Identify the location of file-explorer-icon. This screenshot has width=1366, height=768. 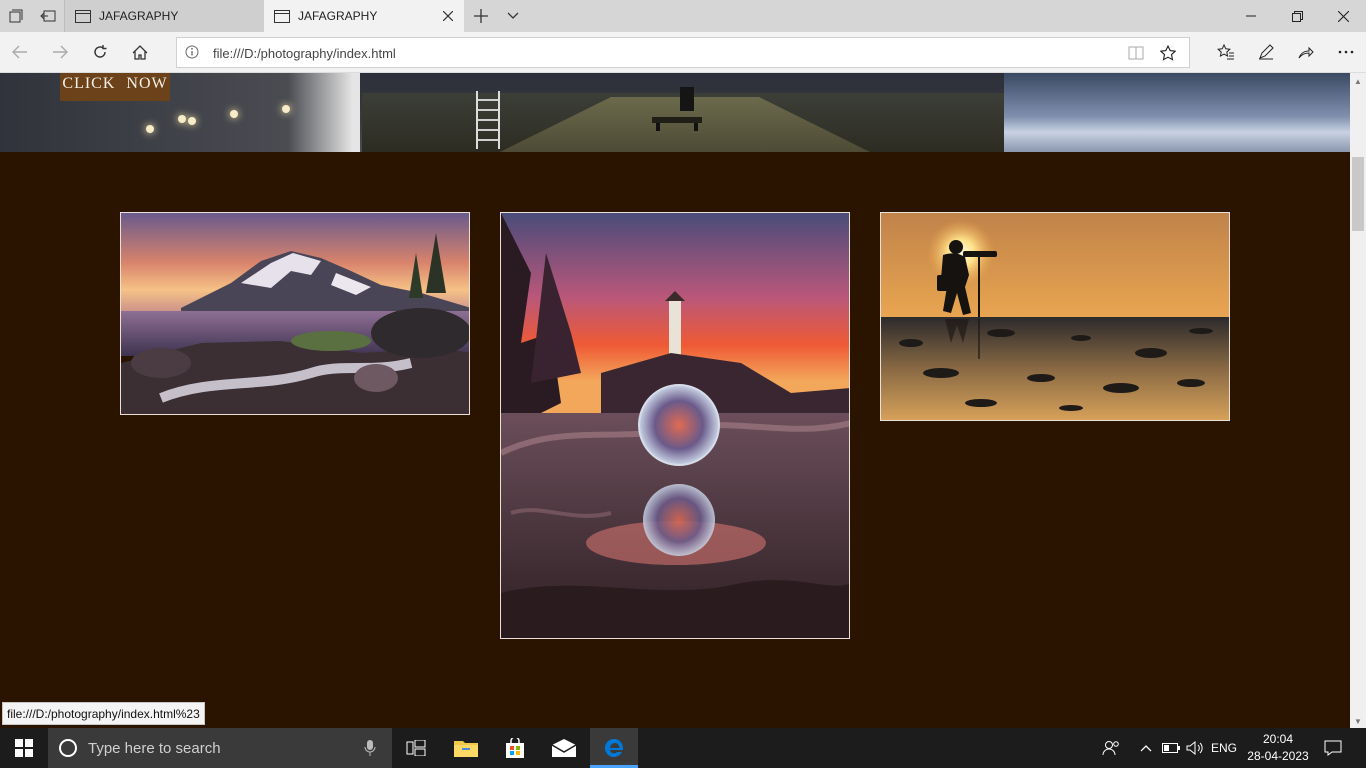
(466, 748).